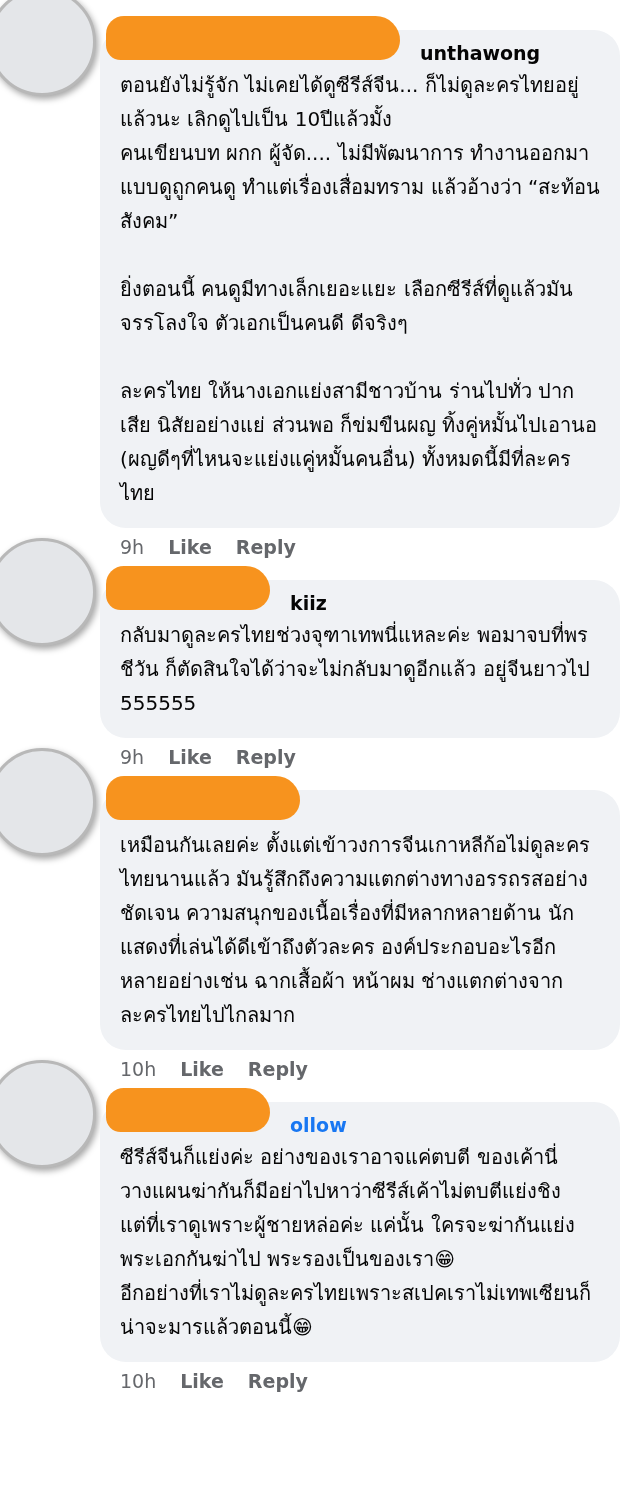 This screenshot has width=640, height=1500. Describe the element at coordinates (480, 53) in the screenshot. I see `author-name: unthawong` at that location.